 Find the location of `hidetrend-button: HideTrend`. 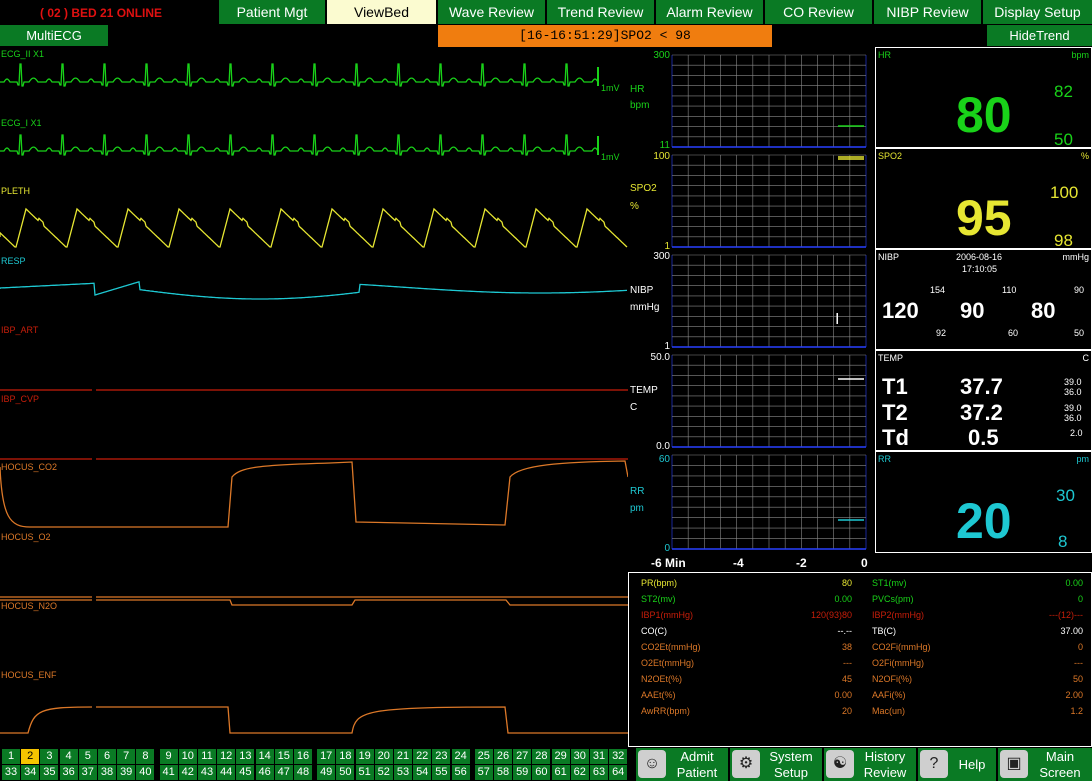

hidetrend-button: HideTrend is located at coordinates (1039, 35).